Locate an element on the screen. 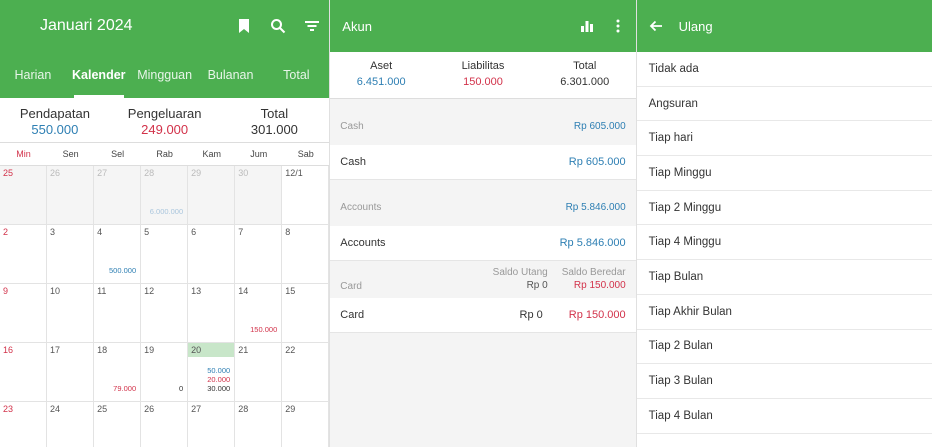 The height and width of the screenshot is (447, 932). calendar-day-cell: 12/1 is located at coordinates (306, 195).